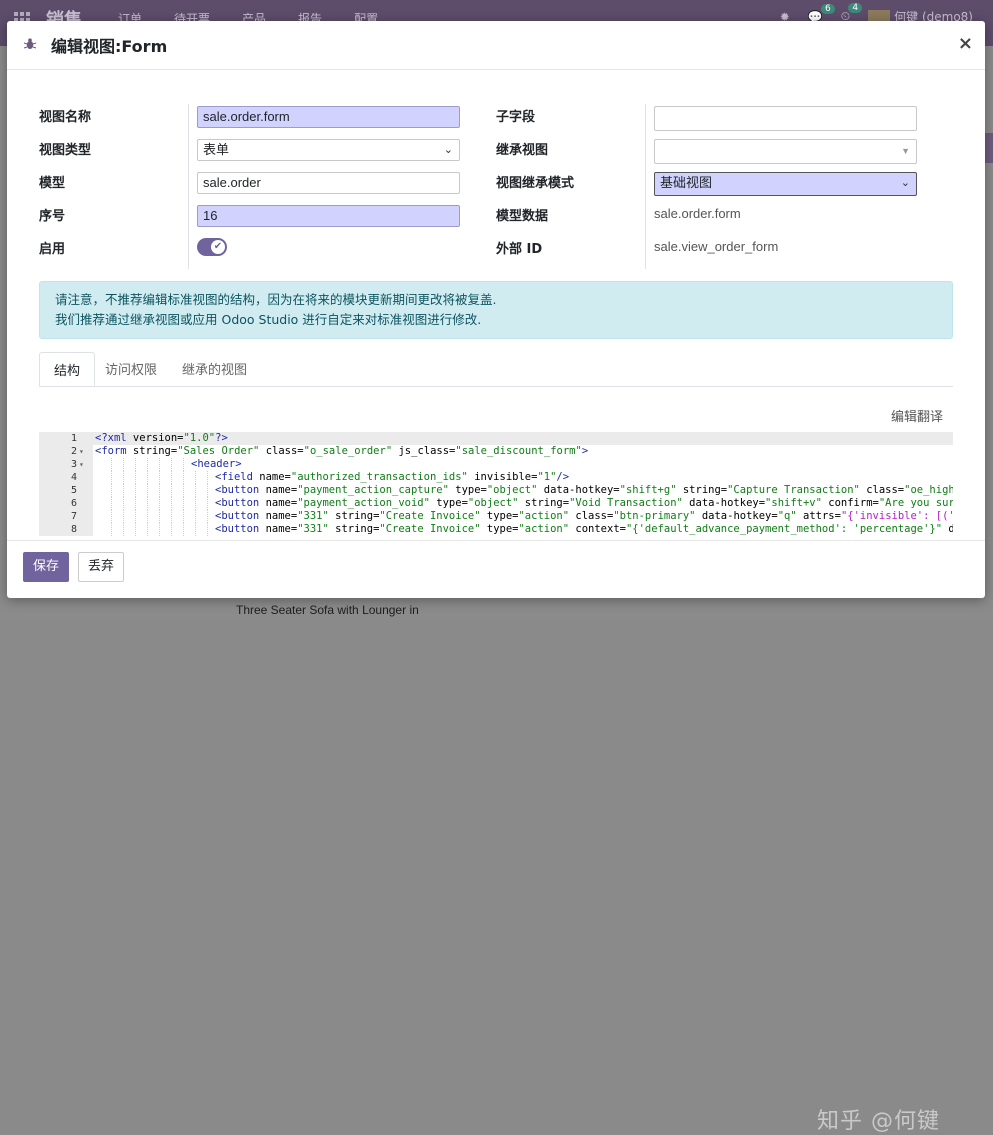  I want to click on tab-structure: 结构, so click(67, 369).